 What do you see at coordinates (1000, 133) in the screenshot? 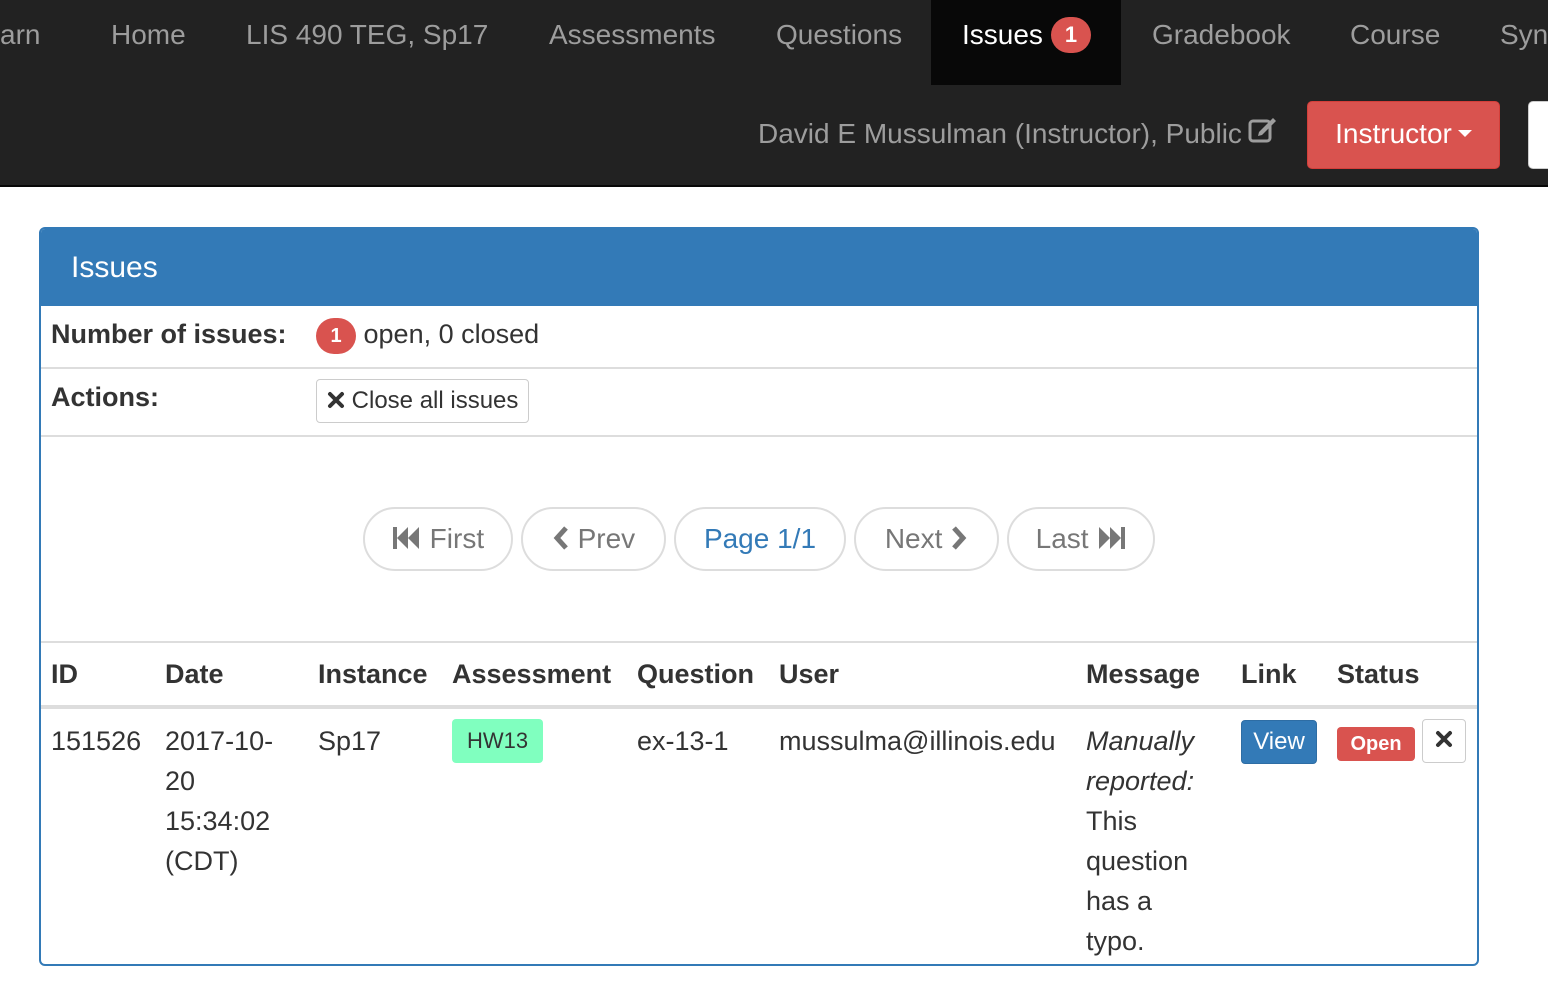
I see `user-info-label: David E Mussulman (Instructor), Public` at bounding box center [1000, 133].